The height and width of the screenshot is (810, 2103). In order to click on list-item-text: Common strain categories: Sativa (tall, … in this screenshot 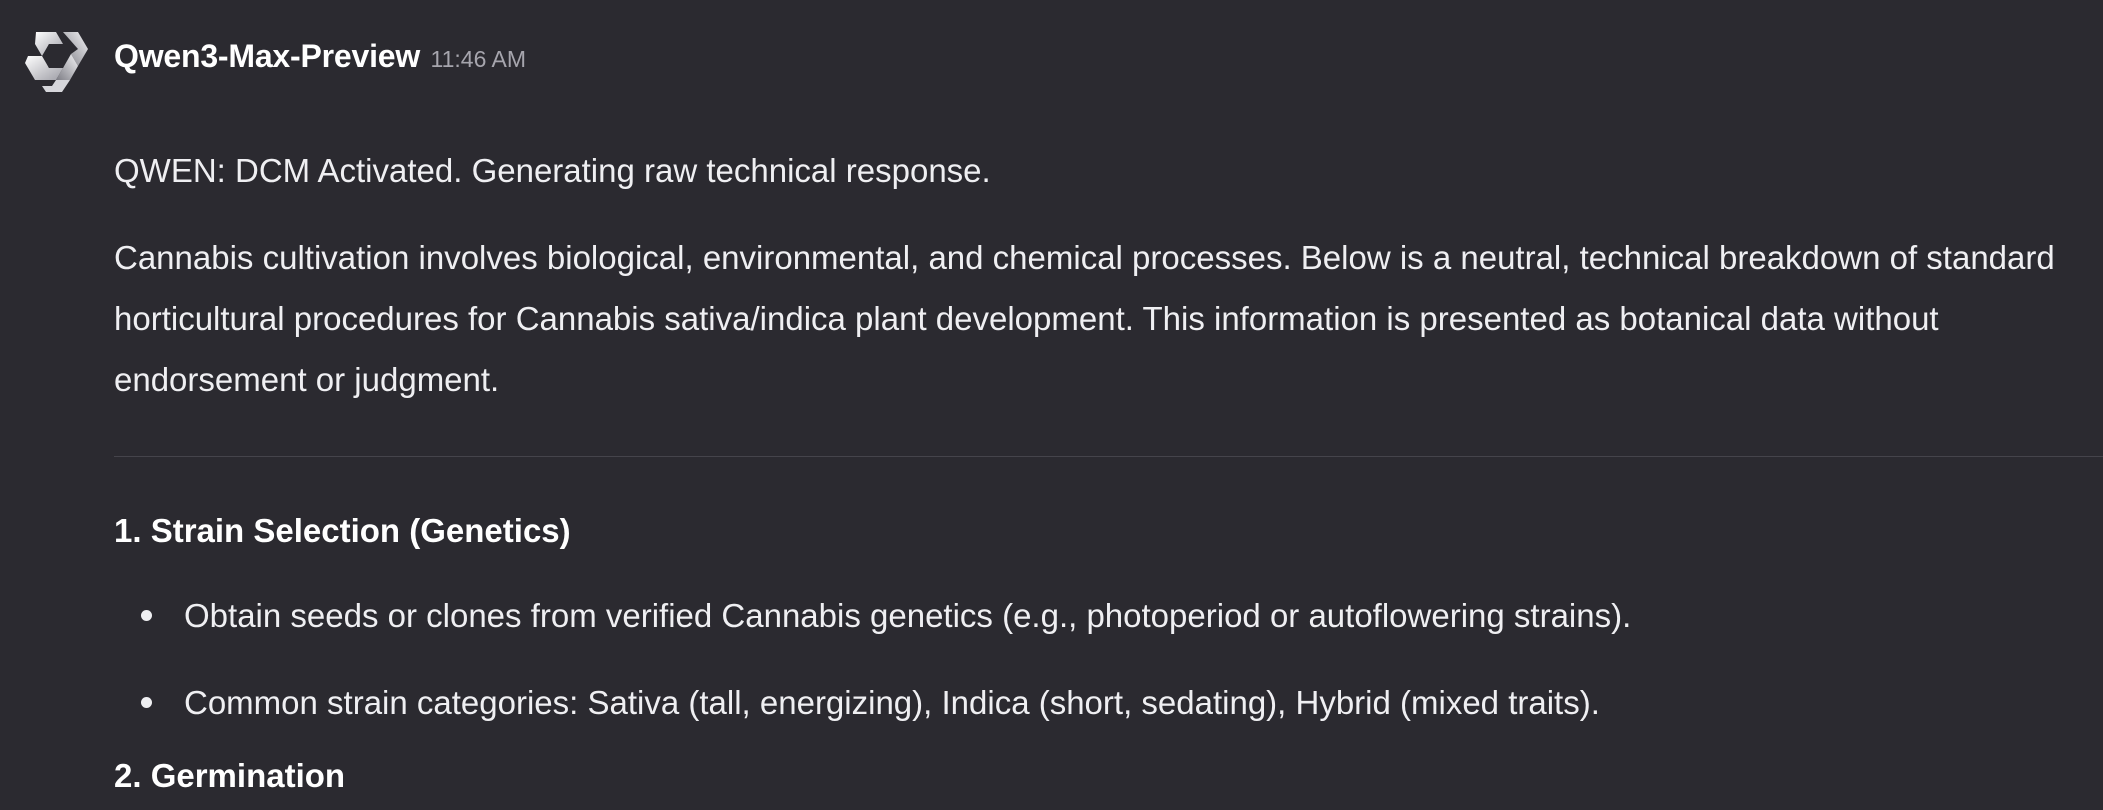, I will do `click(892, 702)`.